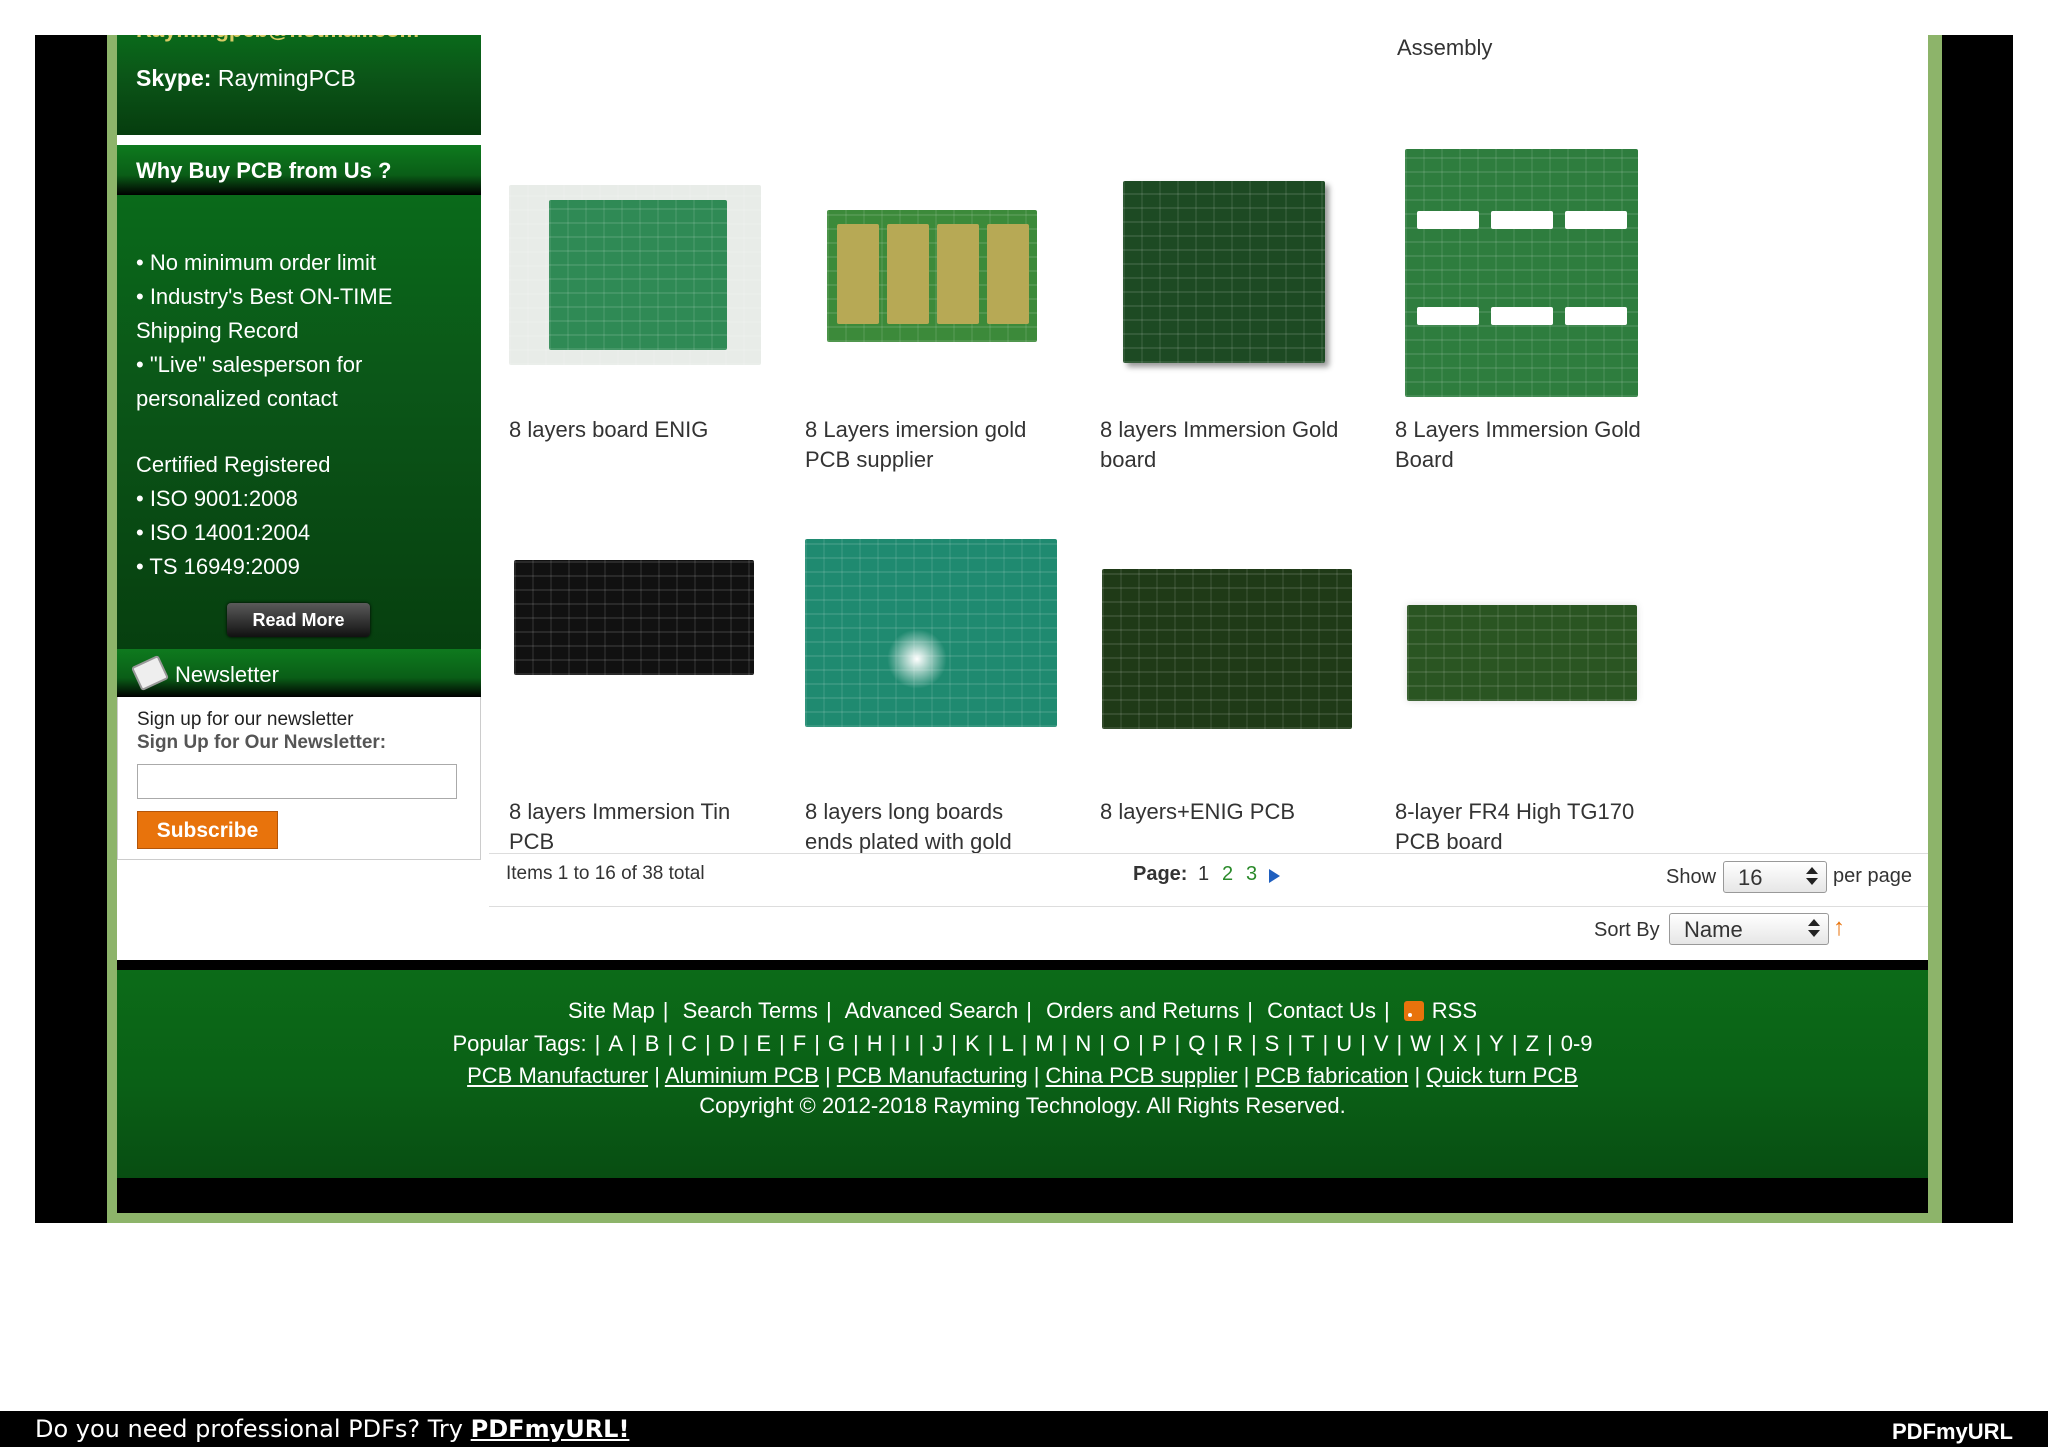 This screenshot has width=2048, height=1447. I want to click on product-name-line: 8 layers Immersion Tin, so click(620, 811).